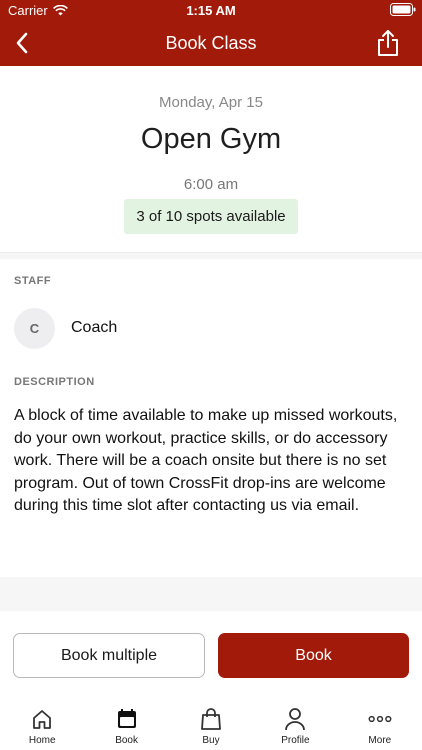 The width and height of the screenshot is (422, 750). I want to click on staff-avatar: C, so click(34, 328).